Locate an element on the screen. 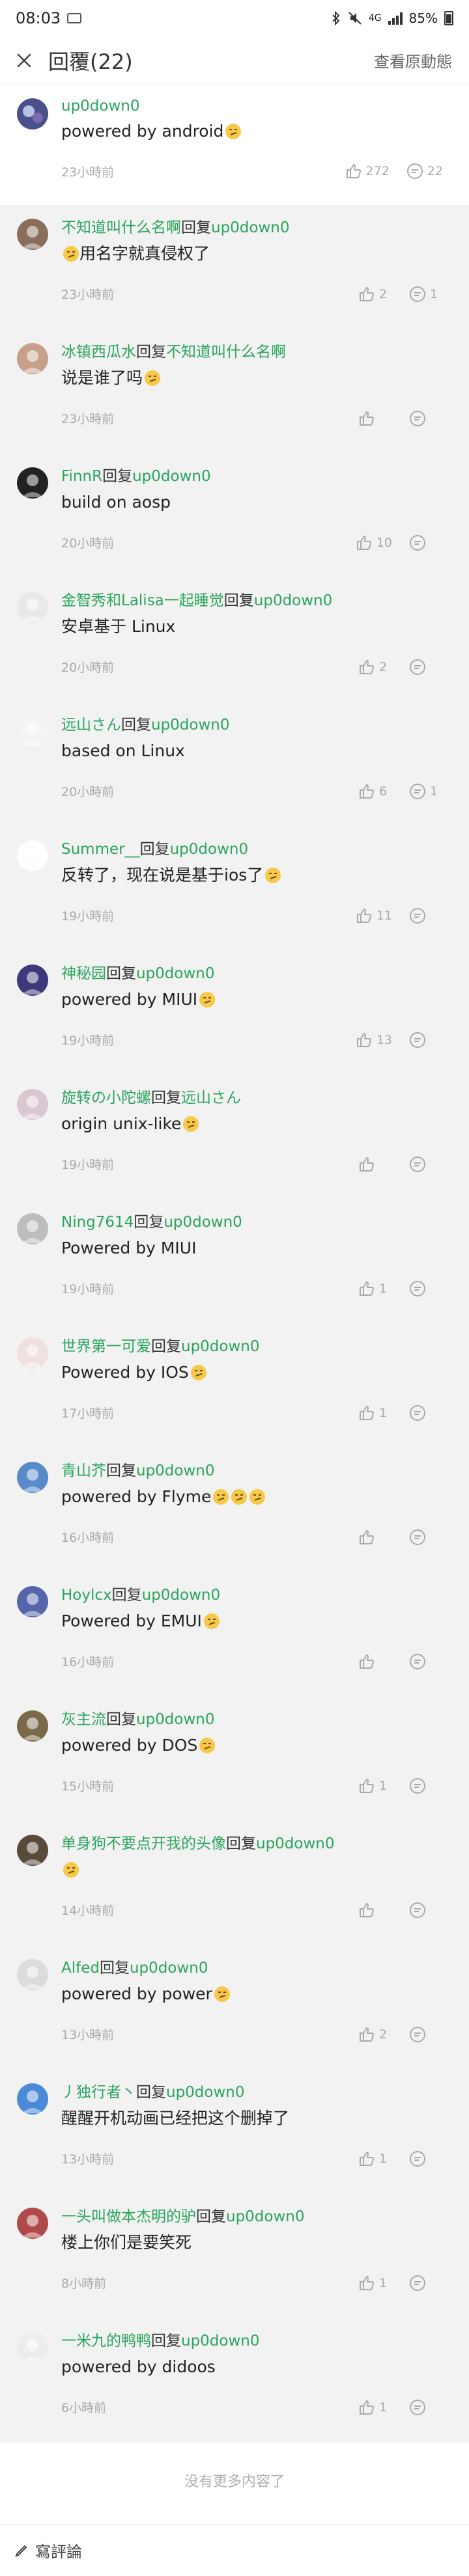 The width and height of the screenshot is (469, 2576). list-item: 青山芥回复up0down0 powered by Flyme 16小時前 is located at coordinates (234, 1510).